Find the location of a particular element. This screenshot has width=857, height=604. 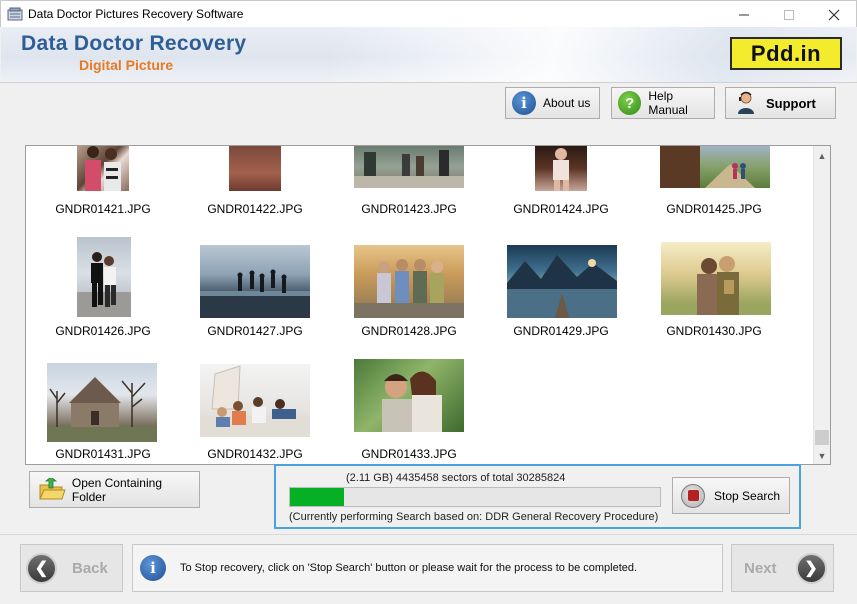

vertical-scrollbar: ▲ ▼ is located at coordinates (821, 305).